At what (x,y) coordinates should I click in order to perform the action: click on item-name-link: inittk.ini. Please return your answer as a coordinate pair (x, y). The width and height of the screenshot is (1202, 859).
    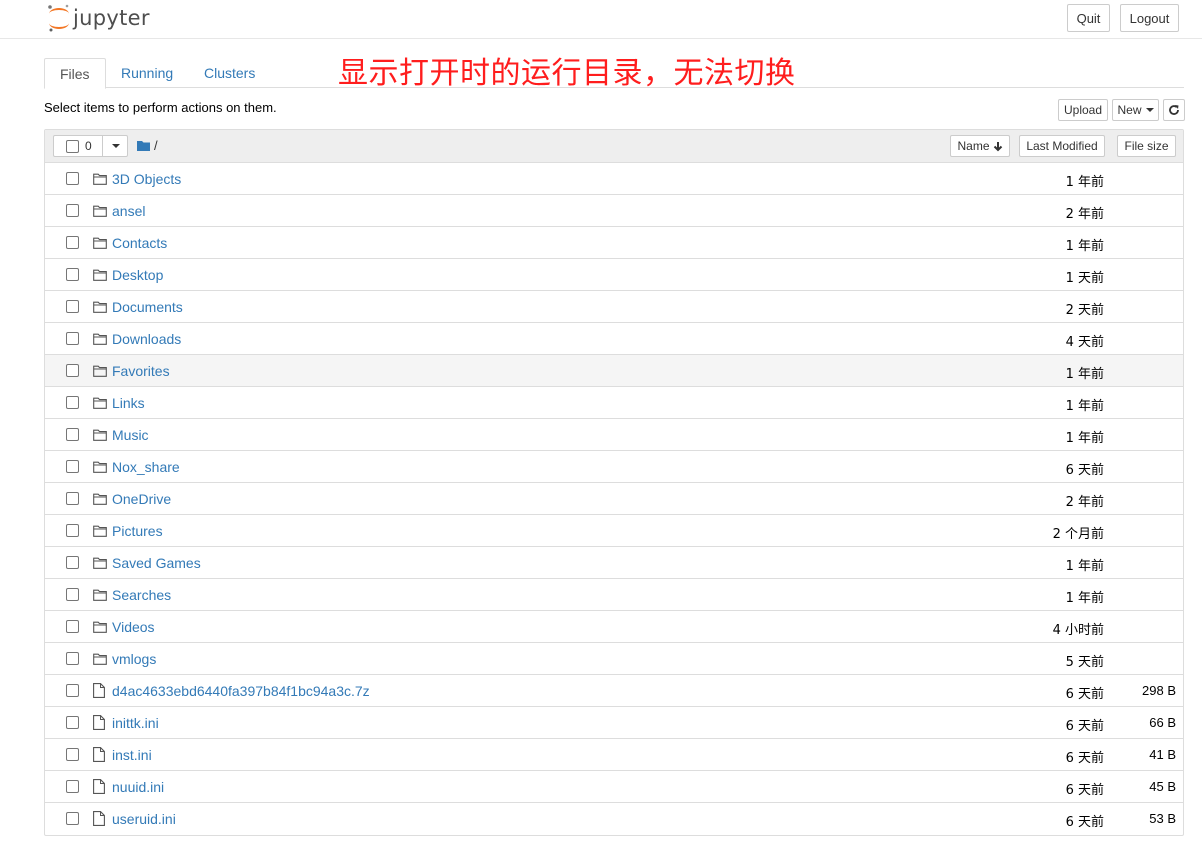
    Looking at the image, I should click on (135, 723).